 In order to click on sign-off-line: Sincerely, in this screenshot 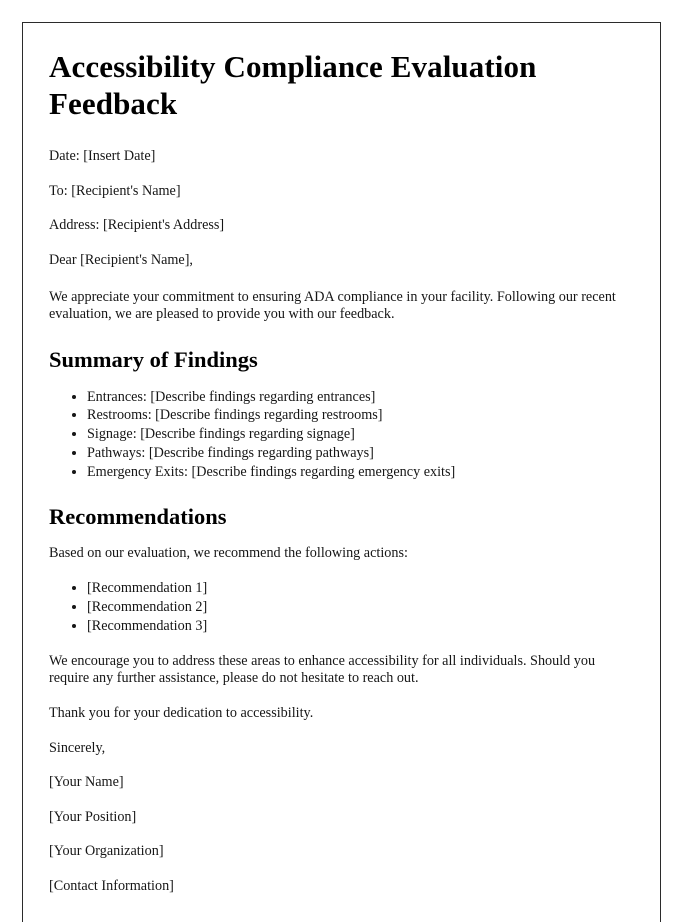, I will do `click(77, 747)`.